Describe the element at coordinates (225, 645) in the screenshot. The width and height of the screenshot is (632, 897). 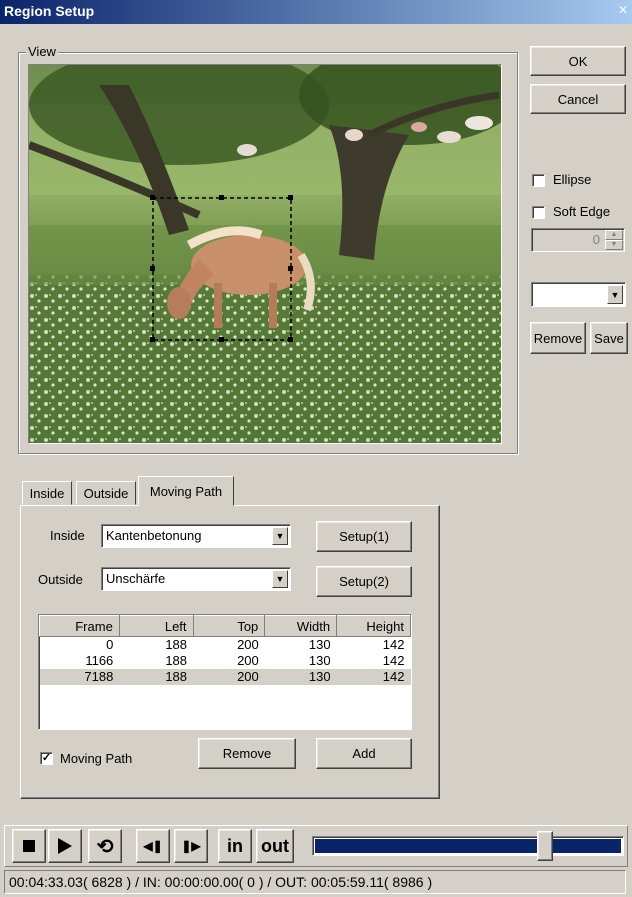
I see `table-row: 0 188 200 130 142` at that location.